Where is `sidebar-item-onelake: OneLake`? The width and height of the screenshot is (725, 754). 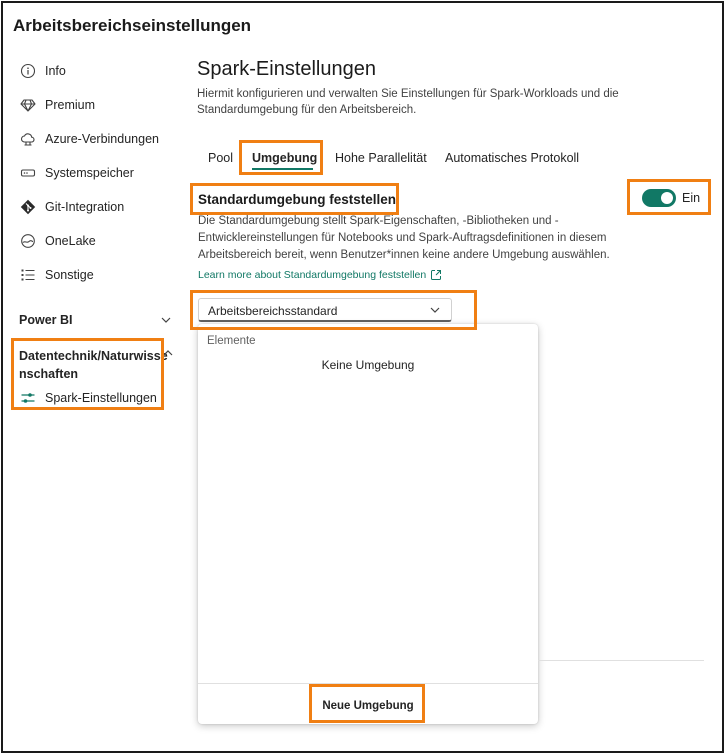
sidebar-item-onelake: OneLake is located at coordinates (57, 241).